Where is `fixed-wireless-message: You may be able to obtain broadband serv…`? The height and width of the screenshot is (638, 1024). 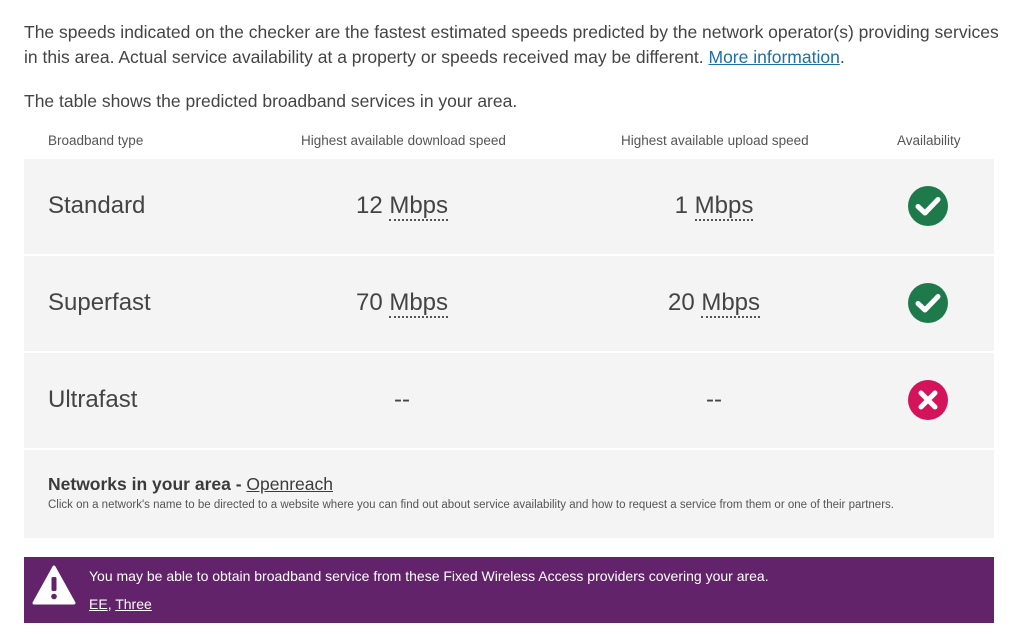
fixed-wireless-message: You may be able to obtain broadband serv… is located at coordinates (429, 576).